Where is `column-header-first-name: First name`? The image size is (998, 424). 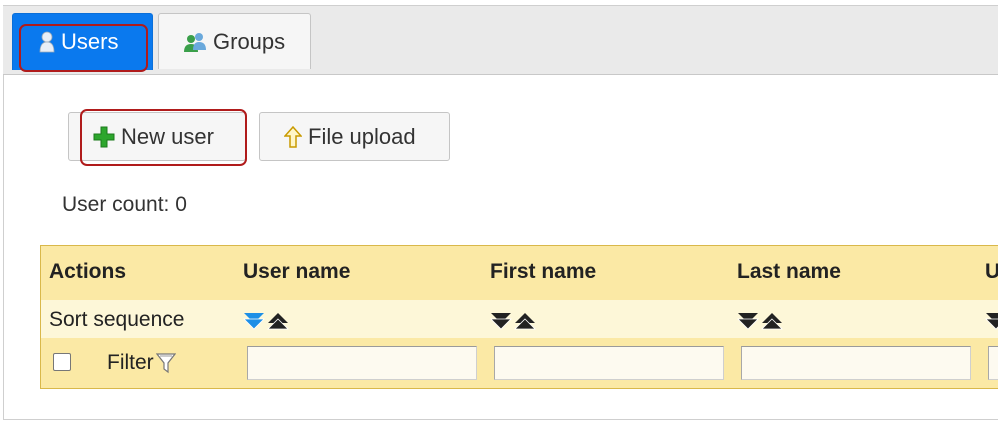
column-header-first-name: First name is located at coordinates (543, 272).